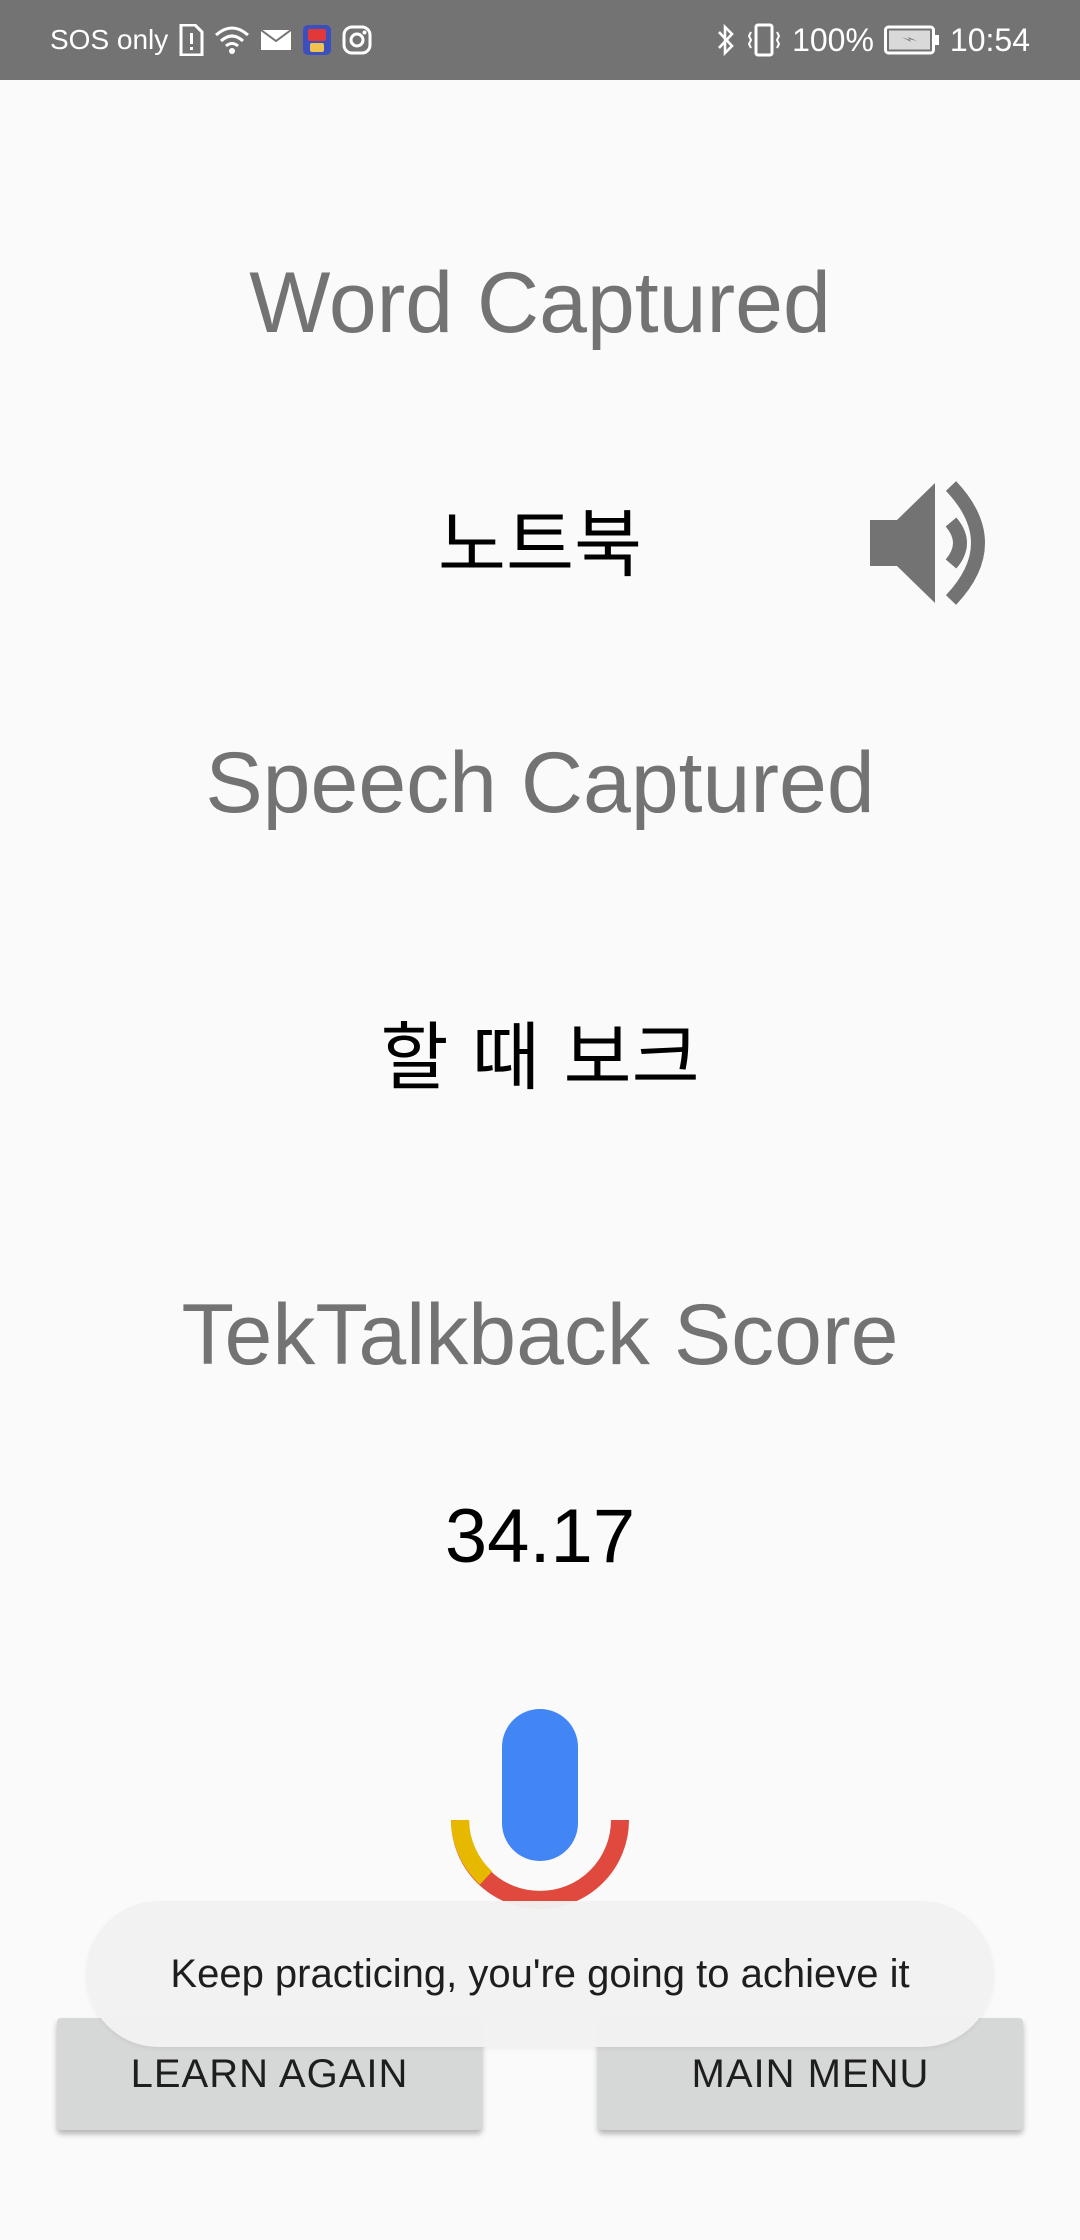 Image resolution: width=1080 pixels, height=2240 pixels. I want to click on clock: 10:54, so click(989, 39).